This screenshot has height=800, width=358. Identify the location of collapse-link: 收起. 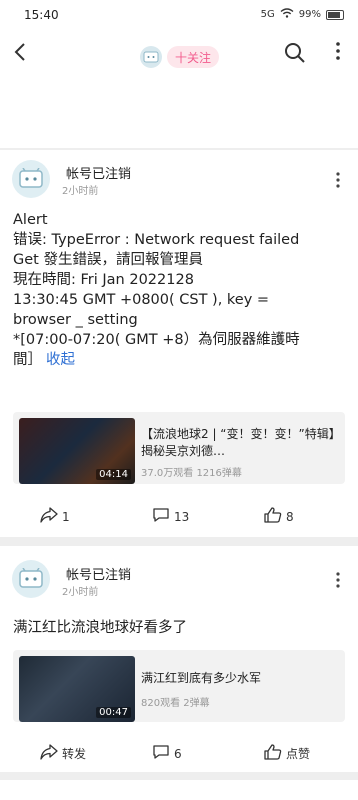
(60, 360).